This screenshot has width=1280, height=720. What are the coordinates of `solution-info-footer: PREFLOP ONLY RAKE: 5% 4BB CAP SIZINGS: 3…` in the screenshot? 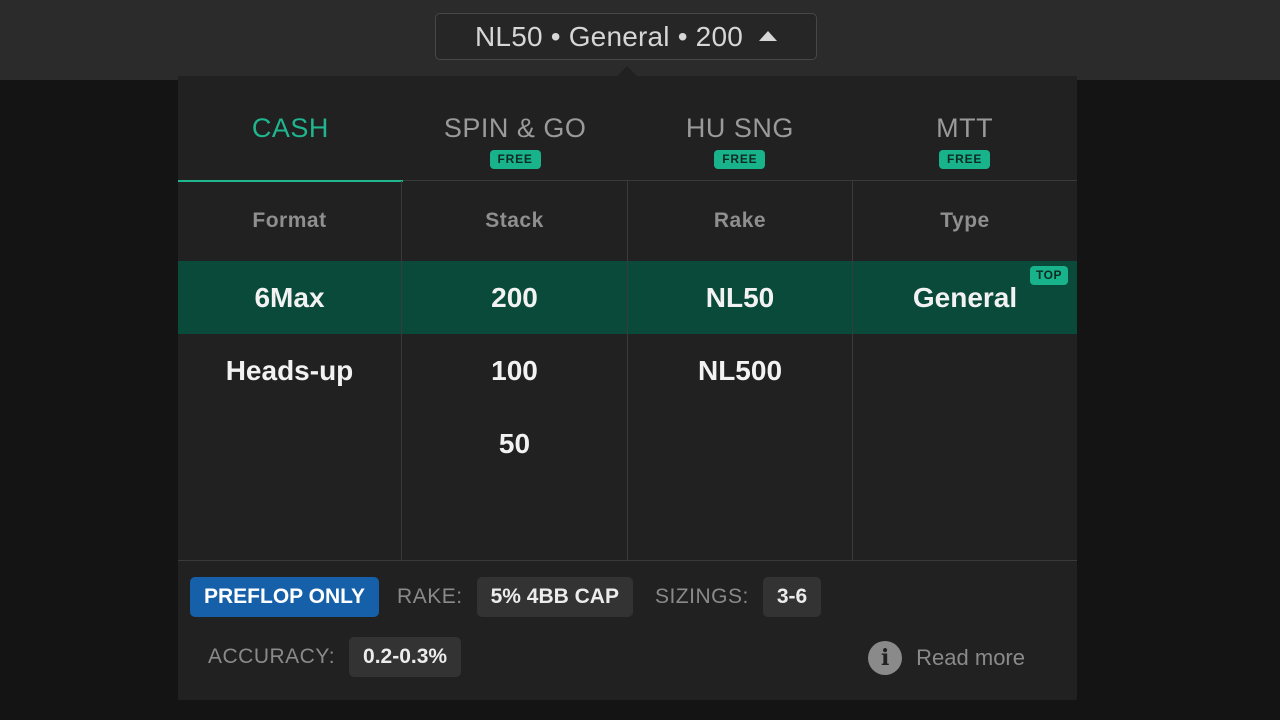 It's located at (627, 631).